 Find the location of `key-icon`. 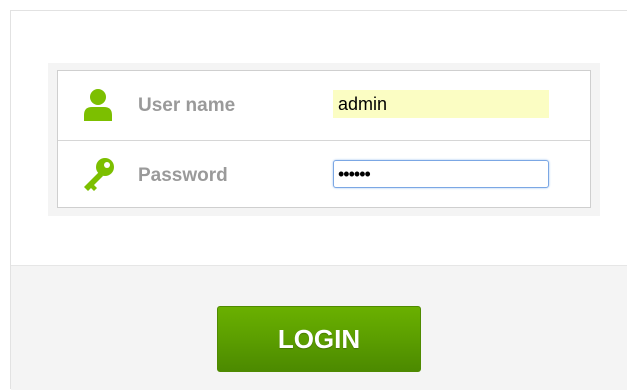

key-icon is located at coordinates (98, 175).